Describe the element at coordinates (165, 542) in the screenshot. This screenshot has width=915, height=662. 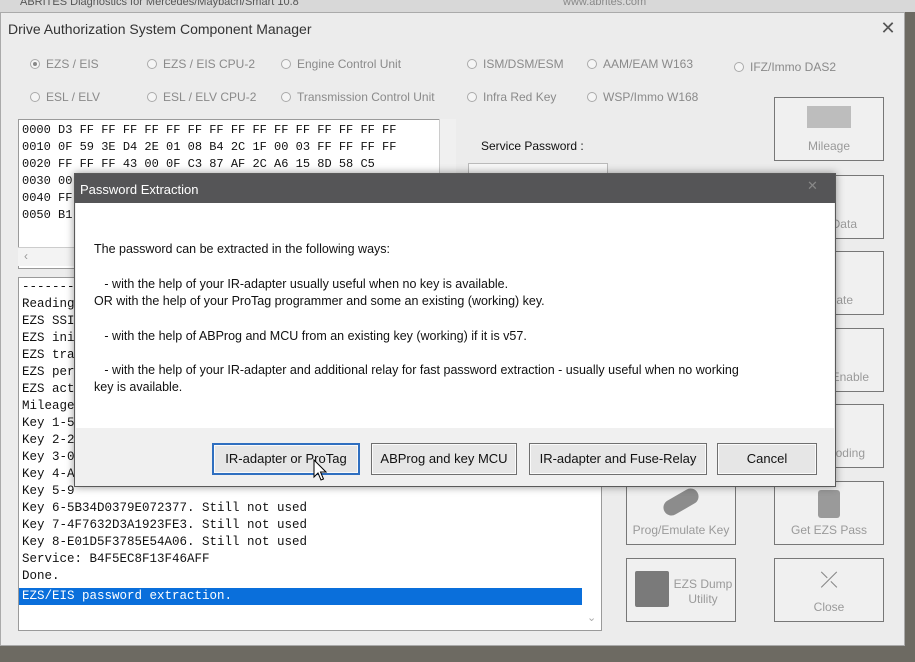
I see `log-line: Key 8-E01D5F3785E54A06. Still not used` at that location.